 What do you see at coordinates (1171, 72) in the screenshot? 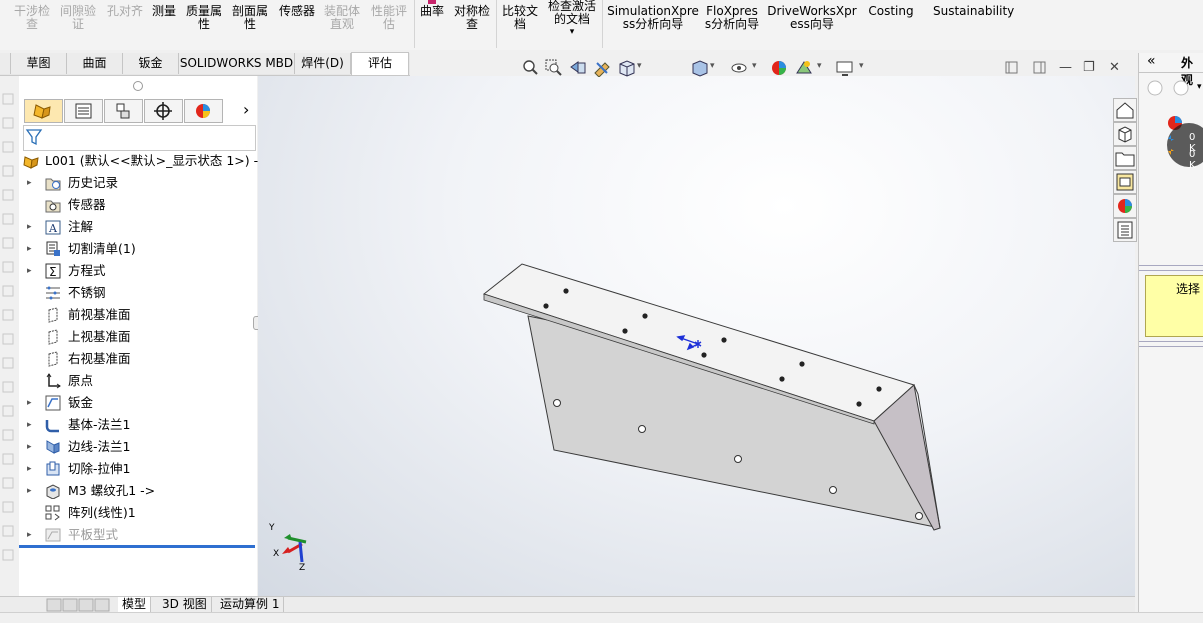
I see `task-pane-divider` at bounding box center [1171, 72].